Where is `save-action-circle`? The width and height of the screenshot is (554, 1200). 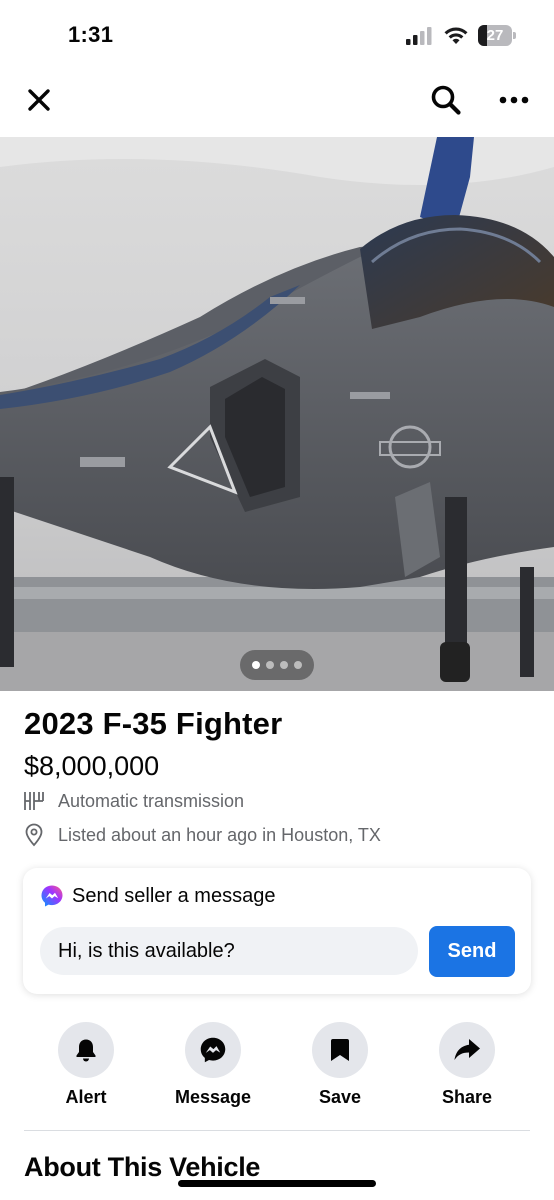 save-action-circle is located at coordinates (340, 1050).